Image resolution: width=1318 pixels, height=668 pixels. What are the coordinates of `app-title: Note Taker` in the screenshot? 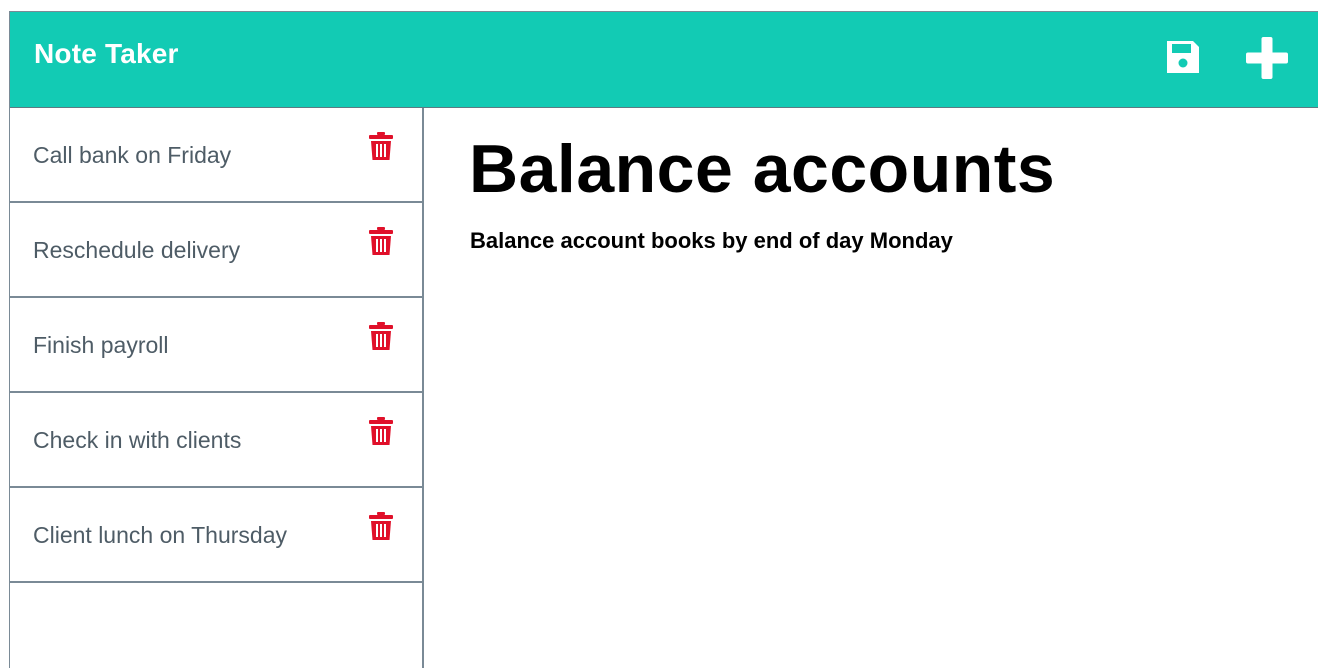 It's located at (106, 54).